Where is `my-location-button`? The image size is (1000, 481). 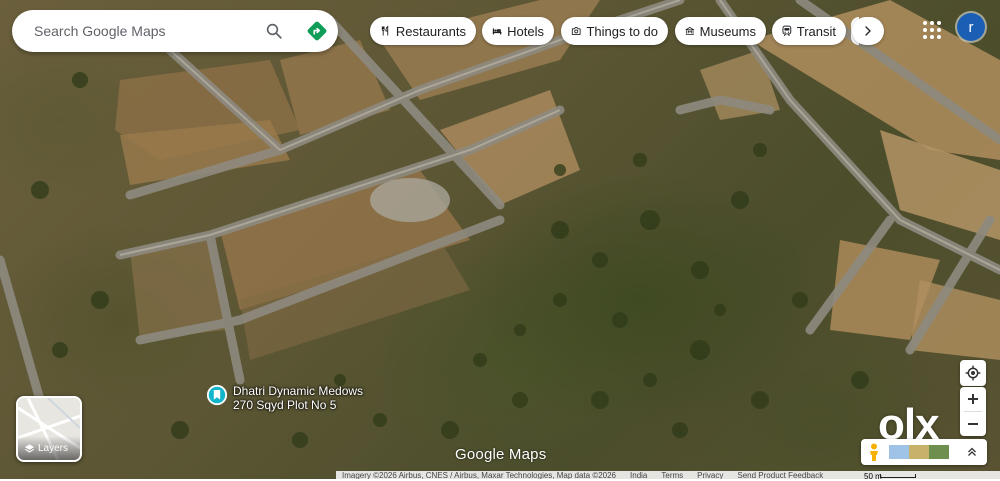
my-location-button is located at coordinates (973, 373).